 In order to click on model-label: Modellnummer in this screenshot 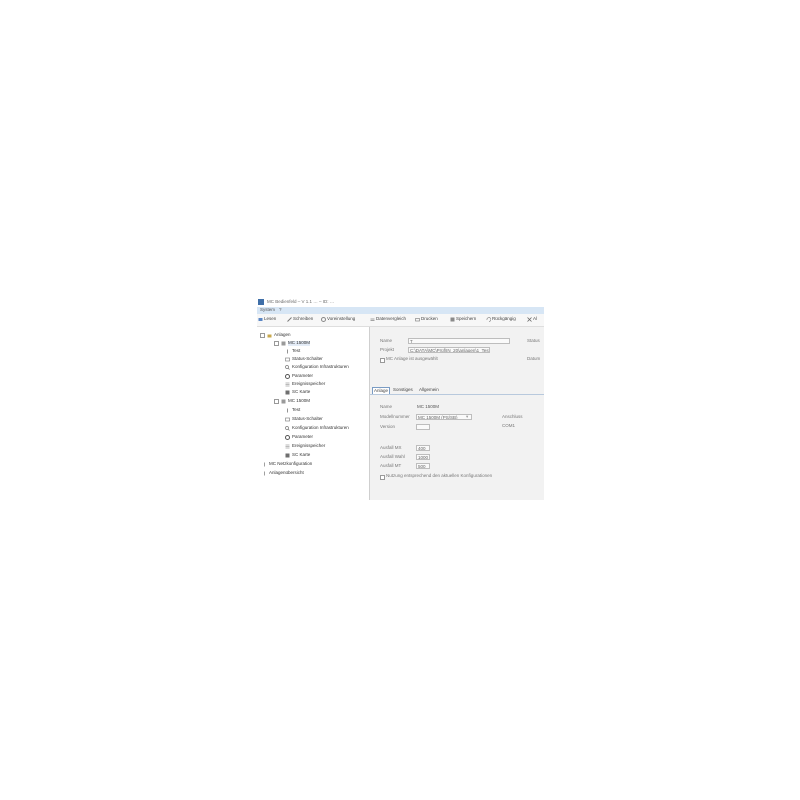, I will do `click(395, 416)`.